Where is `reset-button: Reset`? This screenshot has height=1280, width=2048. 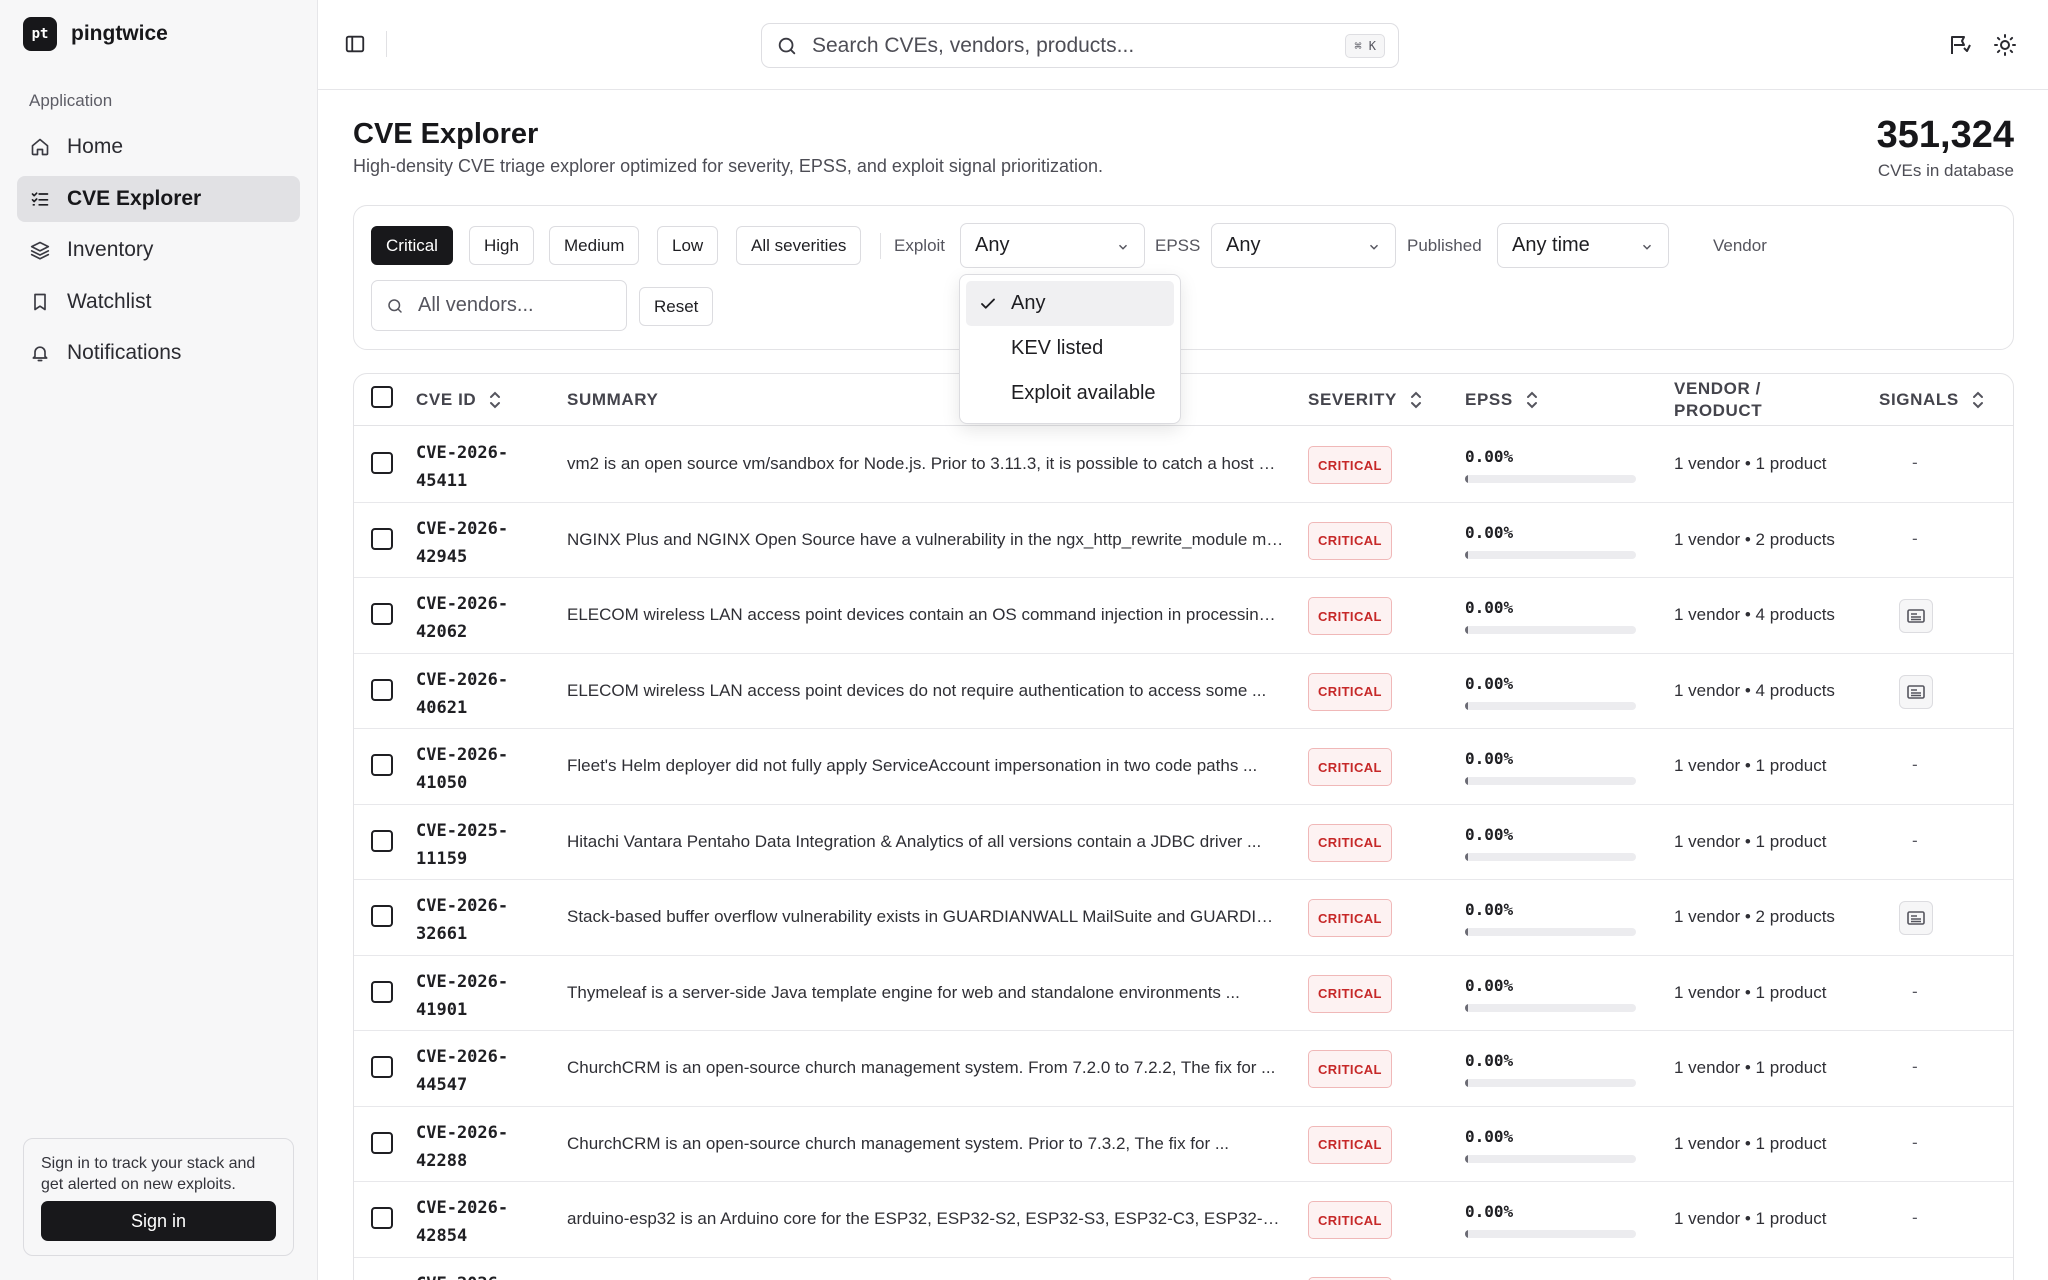
reset-button: Reset is located at coordinates (676, 306).